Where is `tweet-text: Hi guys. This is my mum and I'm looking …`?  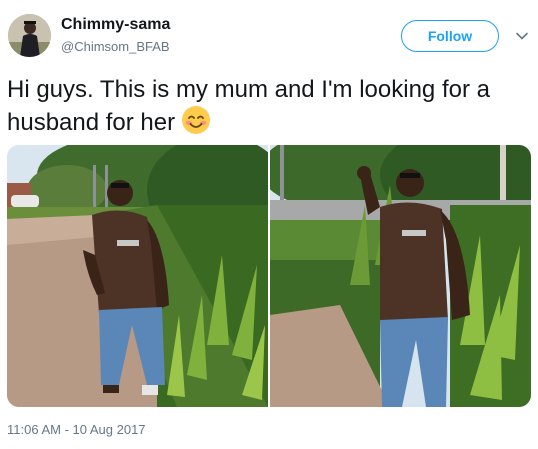 tweet-text: Hi guys. This is my mum and I'm looking … is located at coordinates (269, 106).